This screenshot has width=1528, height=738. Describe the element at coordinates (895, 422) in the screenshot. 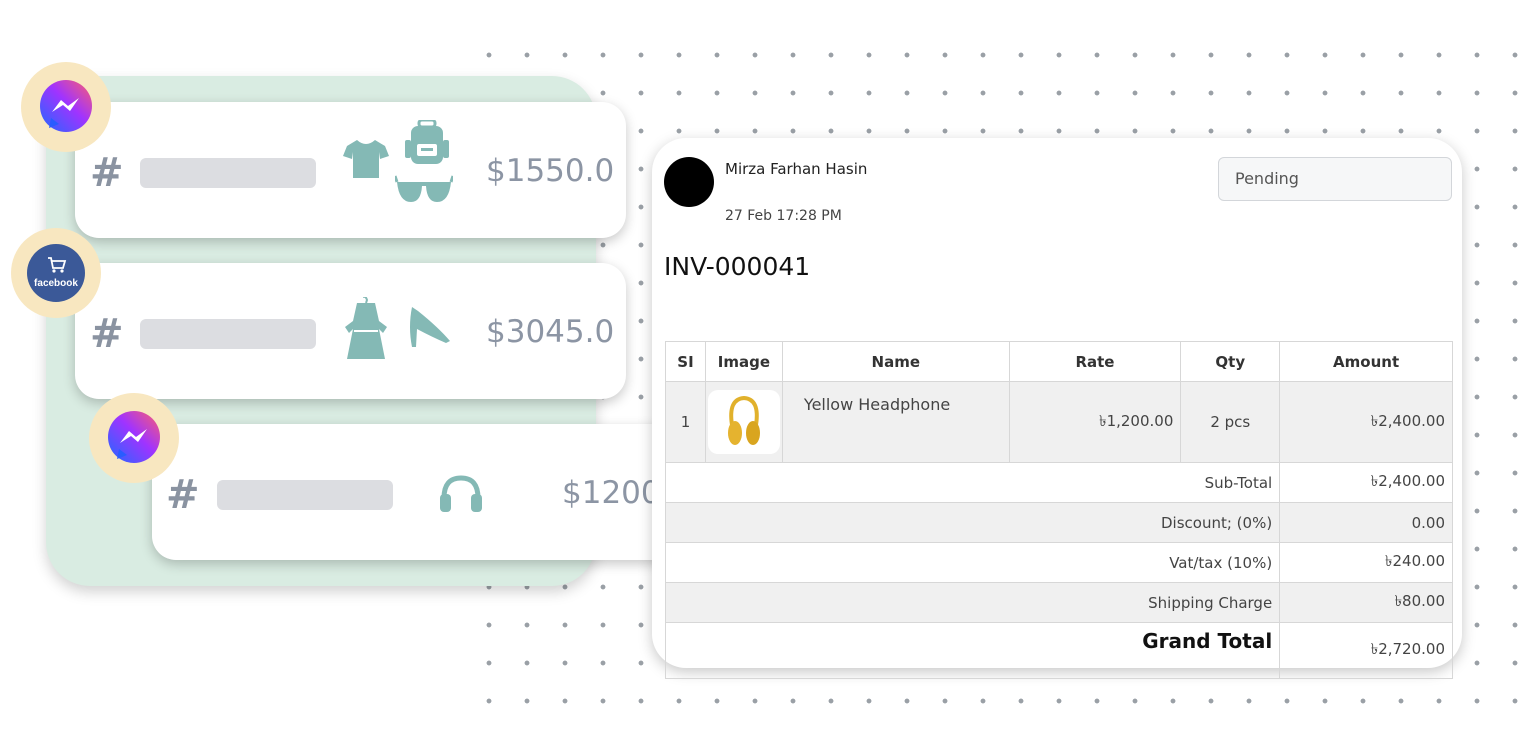

I see `item-name: Yellow Headphone` at that location.